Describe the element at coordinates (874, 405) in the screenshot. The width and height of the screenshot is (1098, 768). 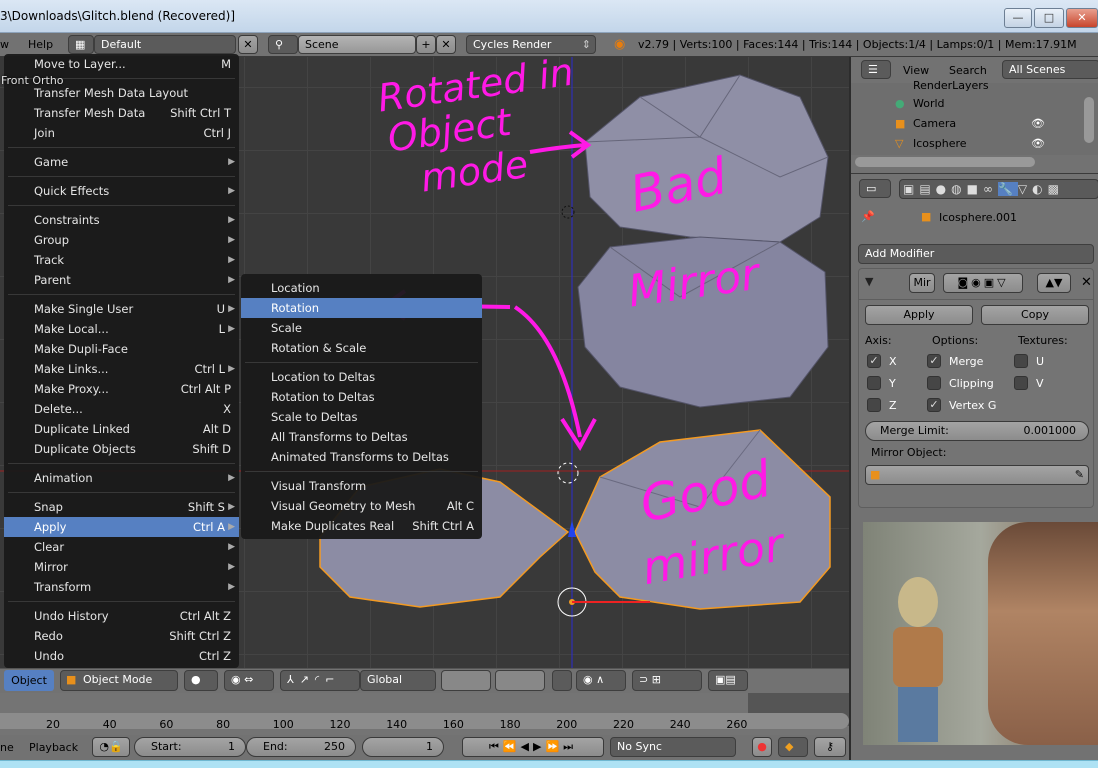
I see `axis-z-checkbox` at that location.